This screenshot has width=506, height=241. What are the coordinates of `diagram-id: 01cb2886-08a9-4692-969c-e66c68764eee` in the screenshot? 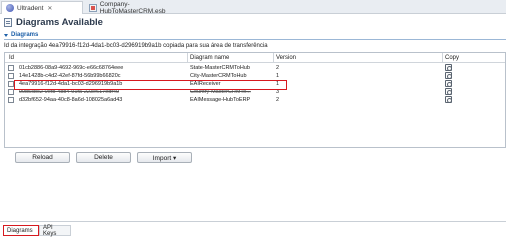 It's located at (71, 68).